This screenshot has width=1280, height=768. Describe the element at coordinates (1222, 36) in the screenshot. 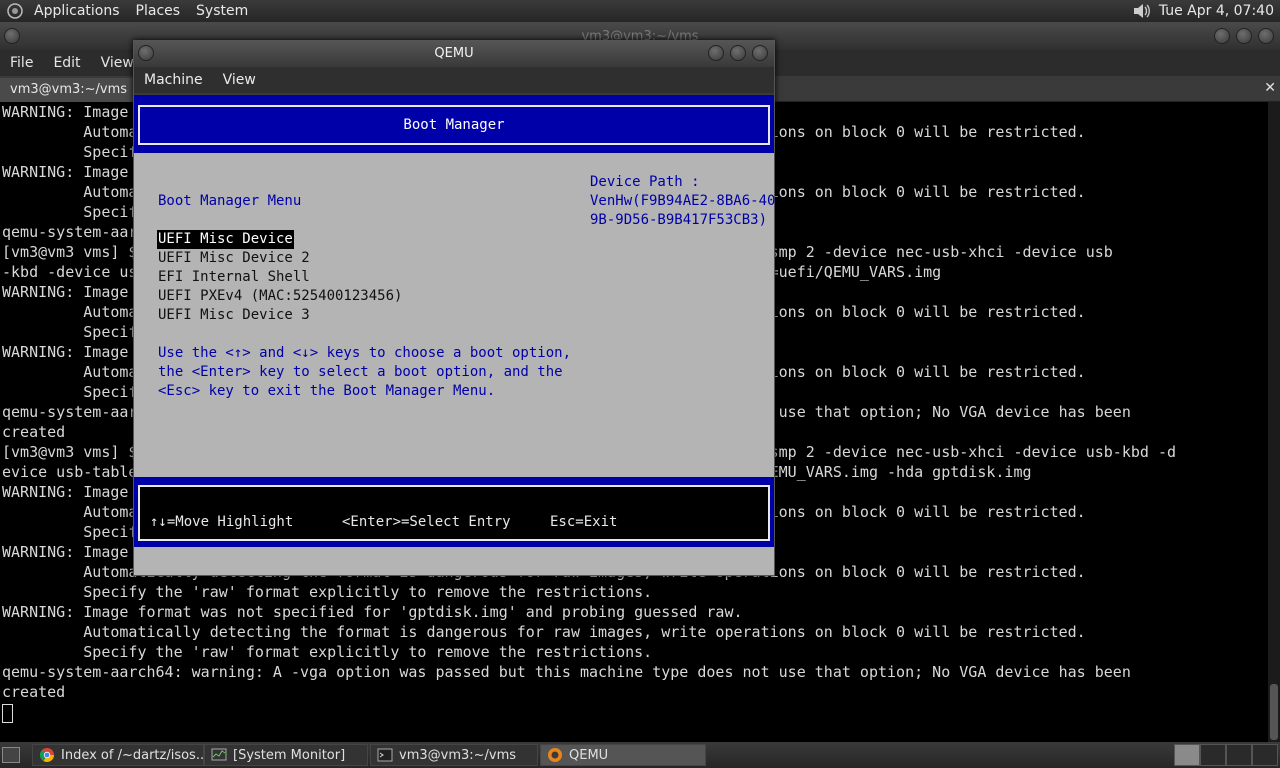

I see `minimize-icon` at that location.